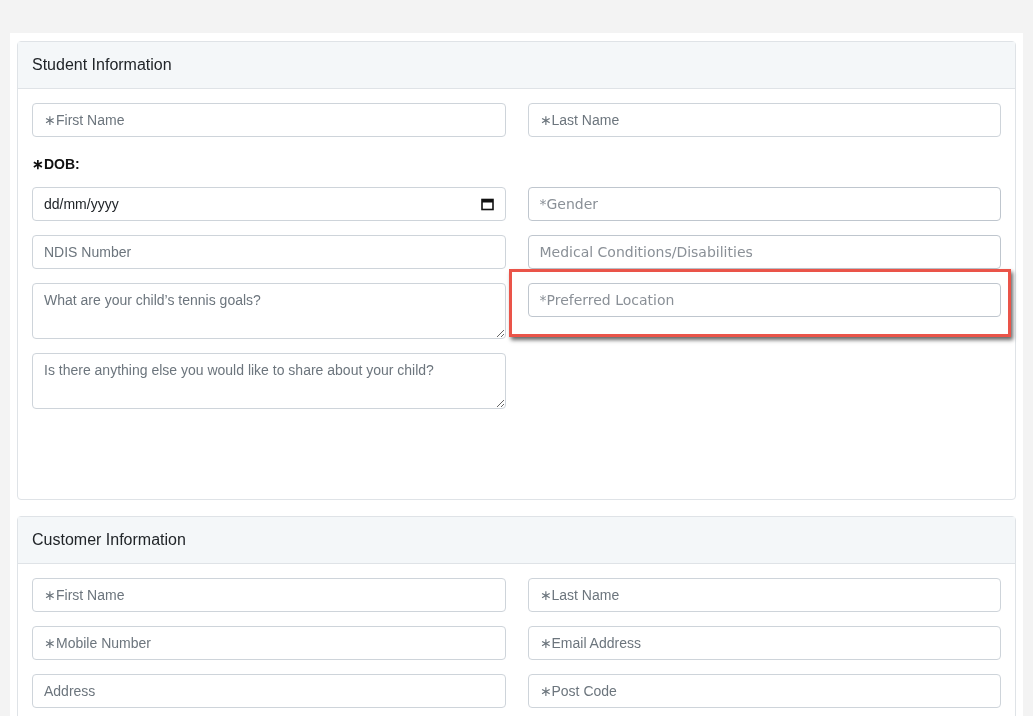 The height and width of the screenshot is (716, 1033). I want to click on text-field: ∗Post Code, so click(764, 691).